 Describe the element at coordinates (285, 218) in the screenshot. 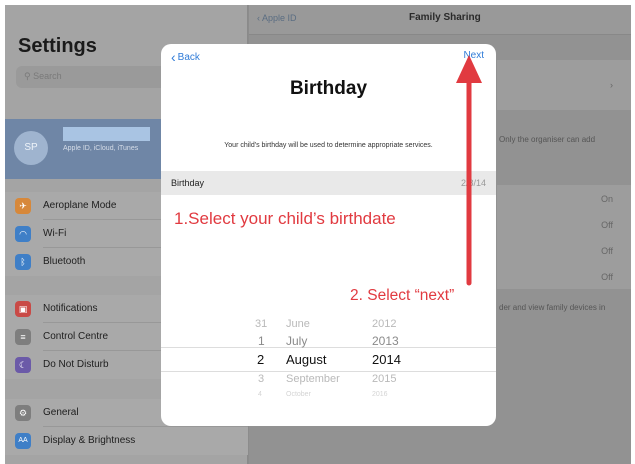

I see `annotation-step-1: 1.Select your child’s birthdate` at that location.